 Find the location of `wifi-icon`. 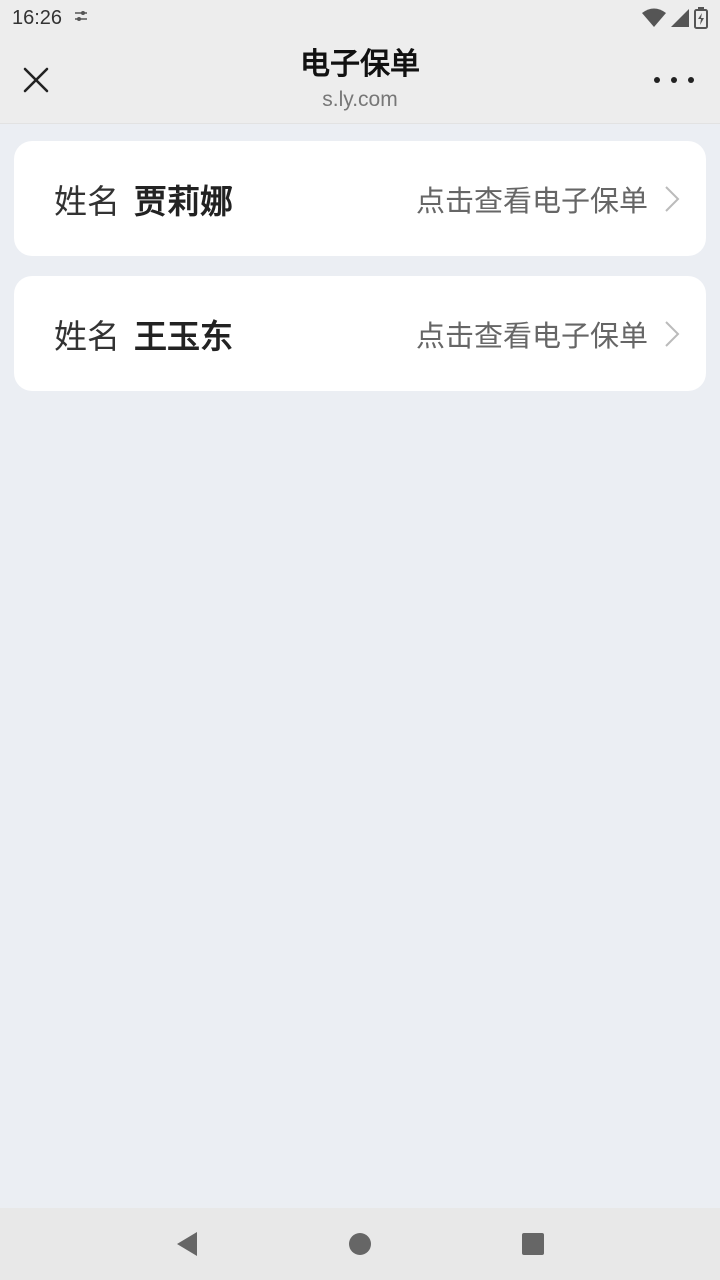

wifi-icon is located at coordinates (654, 18).